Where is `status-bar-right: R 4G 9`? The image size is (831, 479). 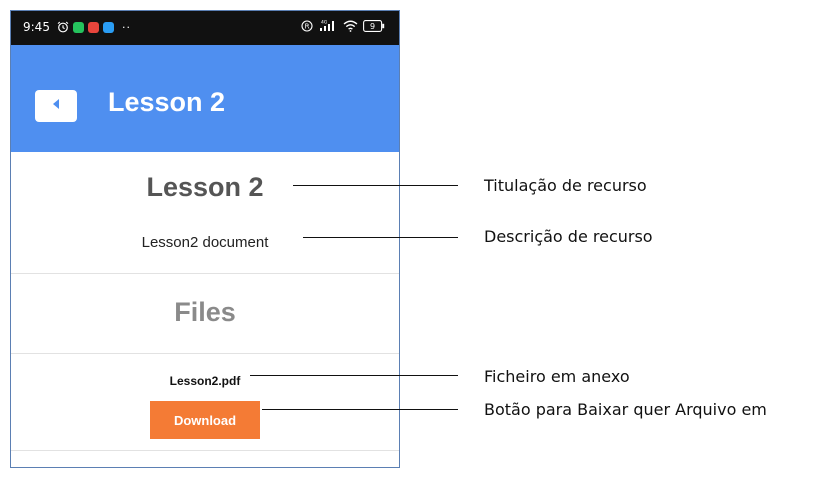
status-bar-right: R 4G 9 is located at coordinates (343, 25).